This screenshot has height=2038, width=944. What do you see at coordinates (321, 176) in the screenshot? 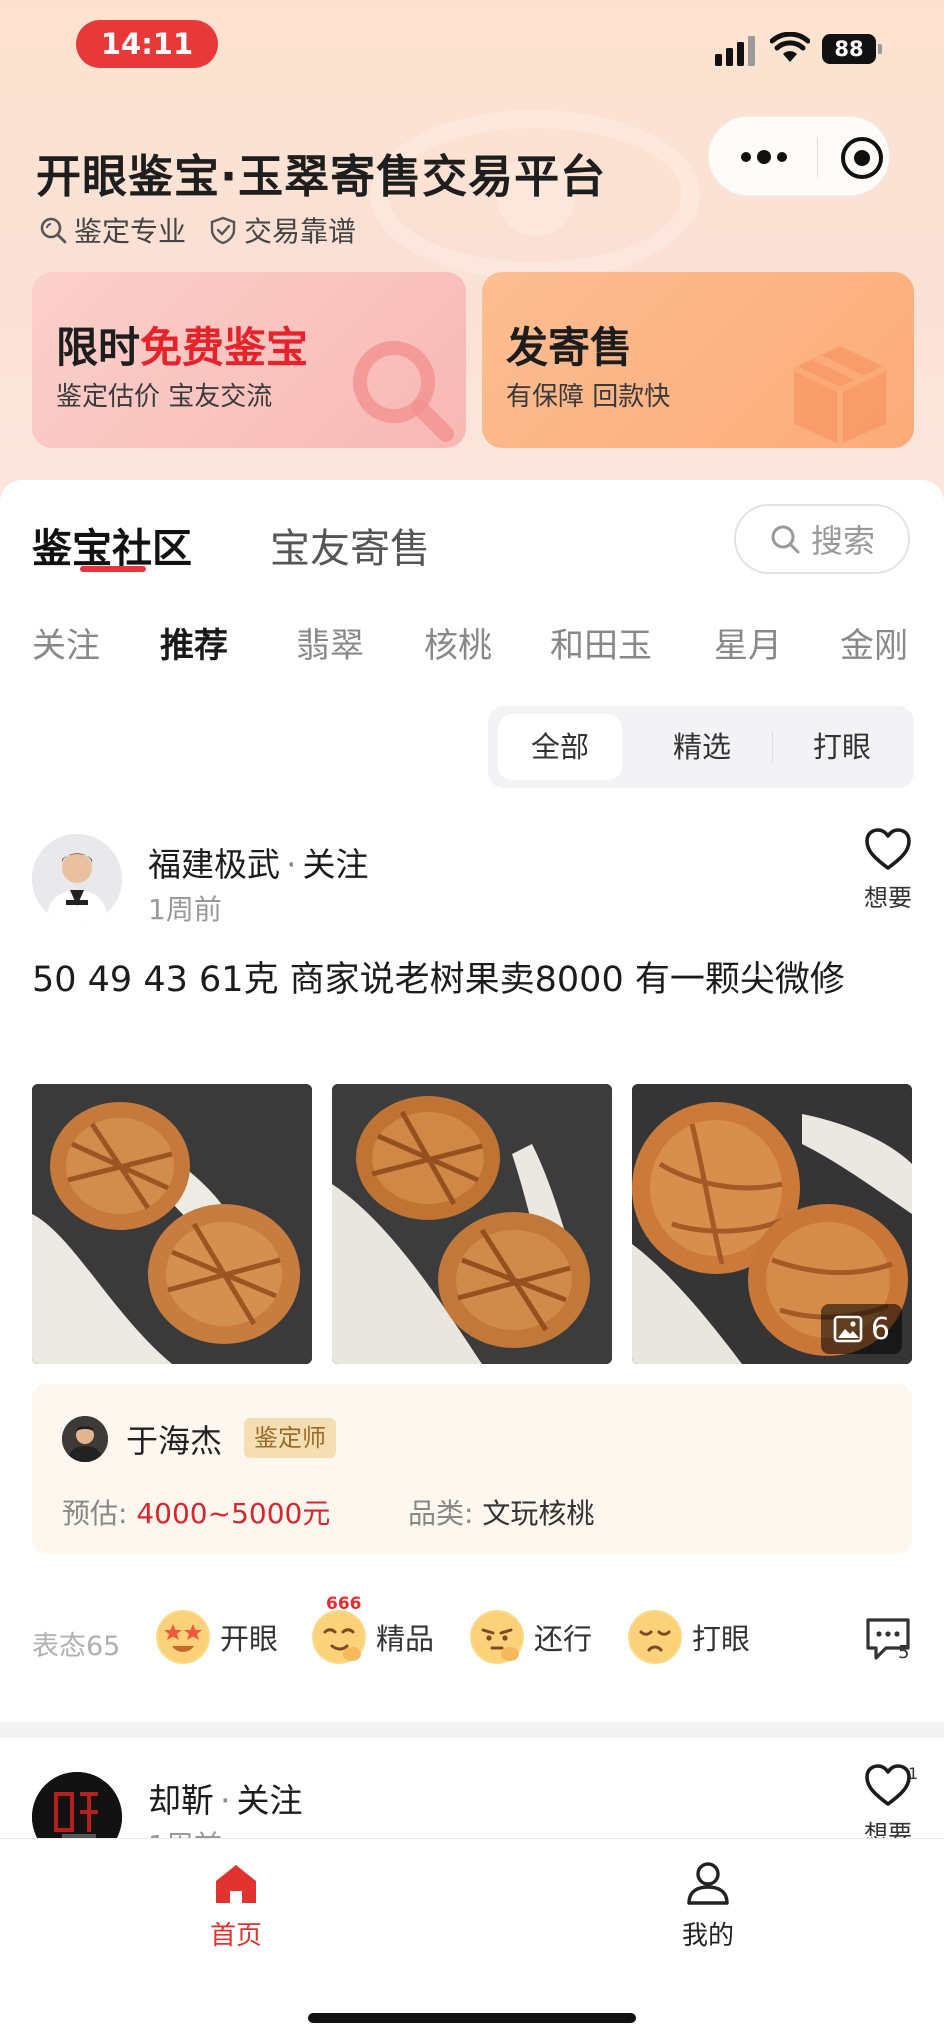
I see `app-title: 开眼鉴宝·玉翠寄售交易平台` at bounding box center [321, 176].